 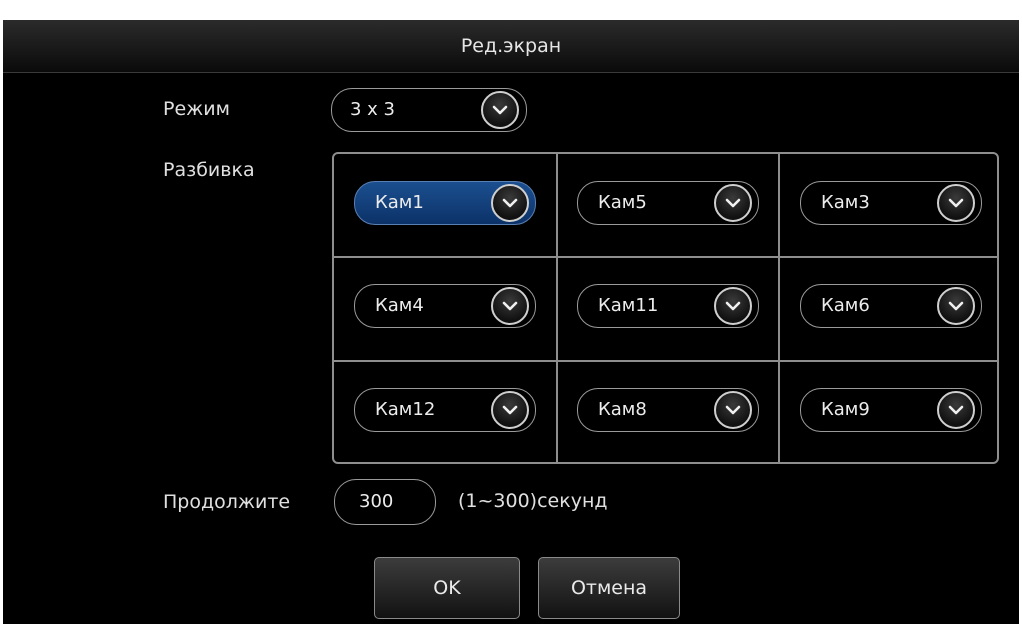 I want to click on camera-select-value: Кам11, so click(x=628, y=305).